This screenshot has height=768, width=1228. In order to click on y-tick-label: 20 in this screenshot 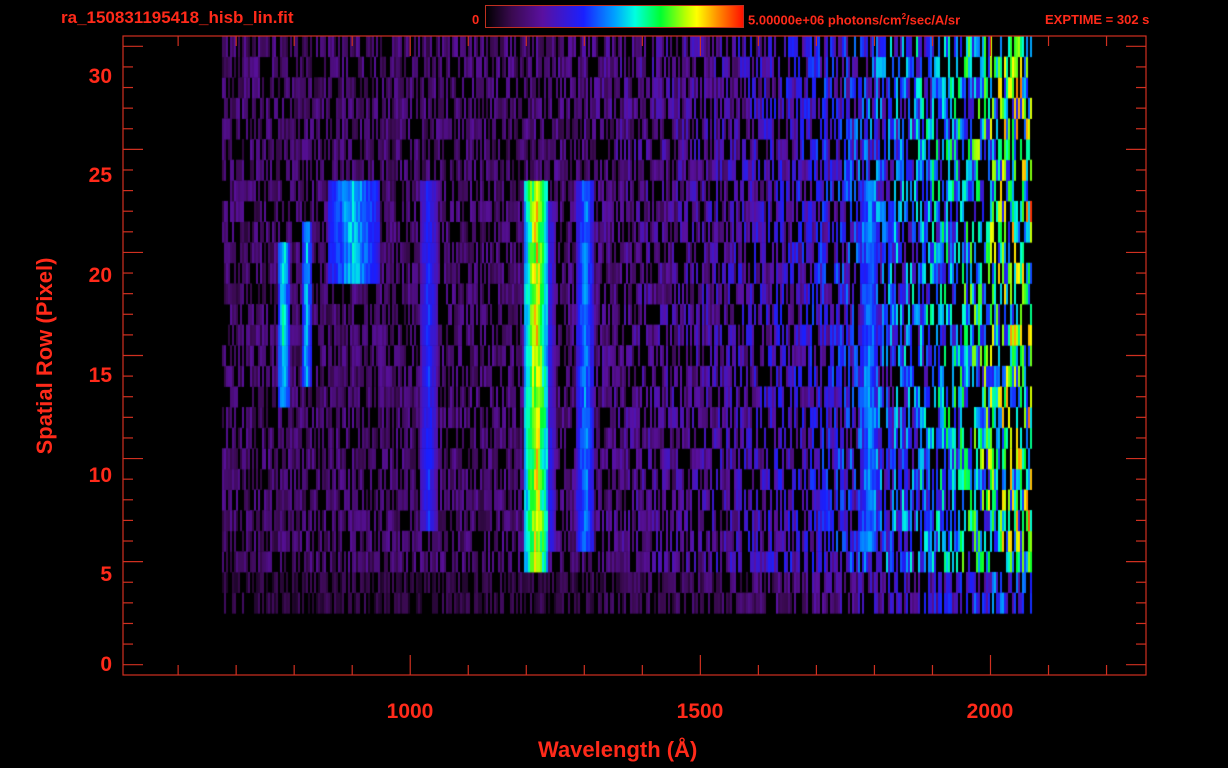, I will do `click(100, 275)`.